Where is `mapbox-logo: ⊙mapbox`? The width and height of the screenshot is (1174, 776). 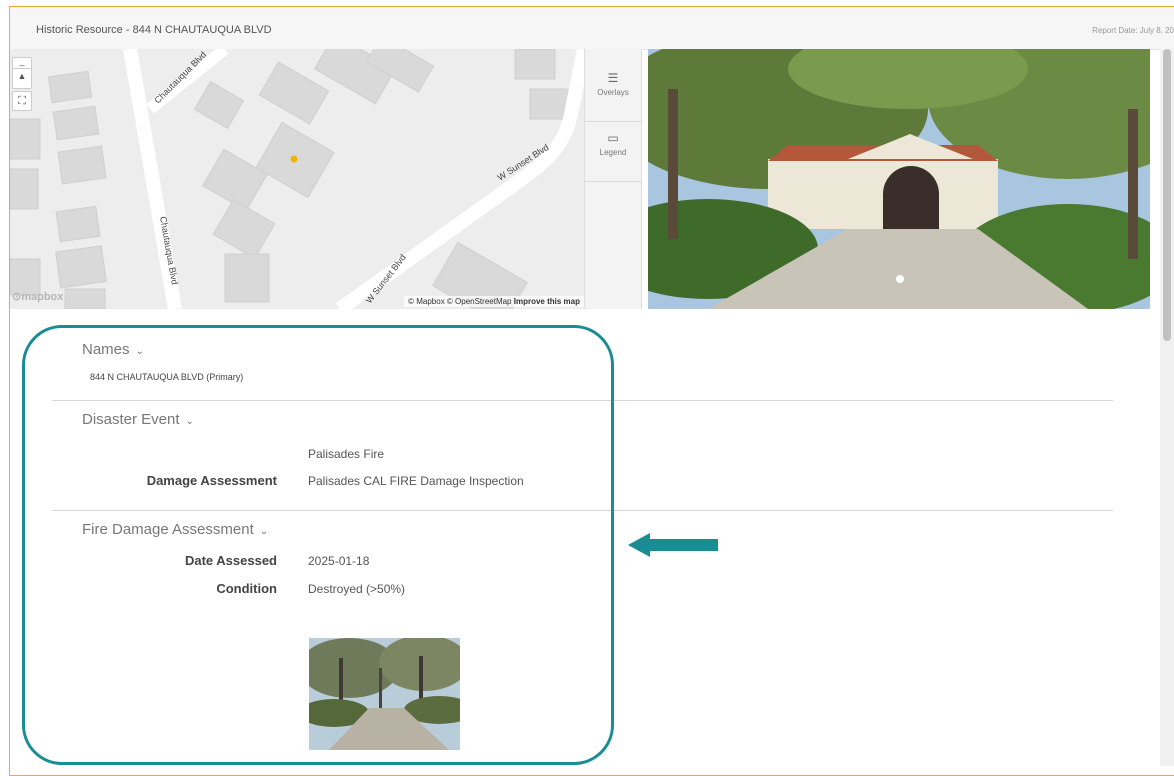
mapbox-logo: ⊙mapbox is located at coordinates (37, 296).